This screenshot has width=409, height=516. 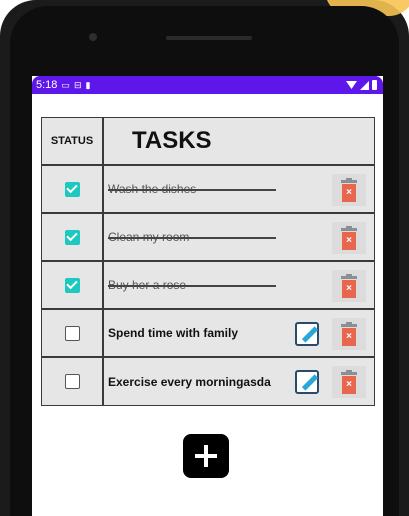 I want to click on task-cell: Wash the dishes ×, so click(x=239, y=189).